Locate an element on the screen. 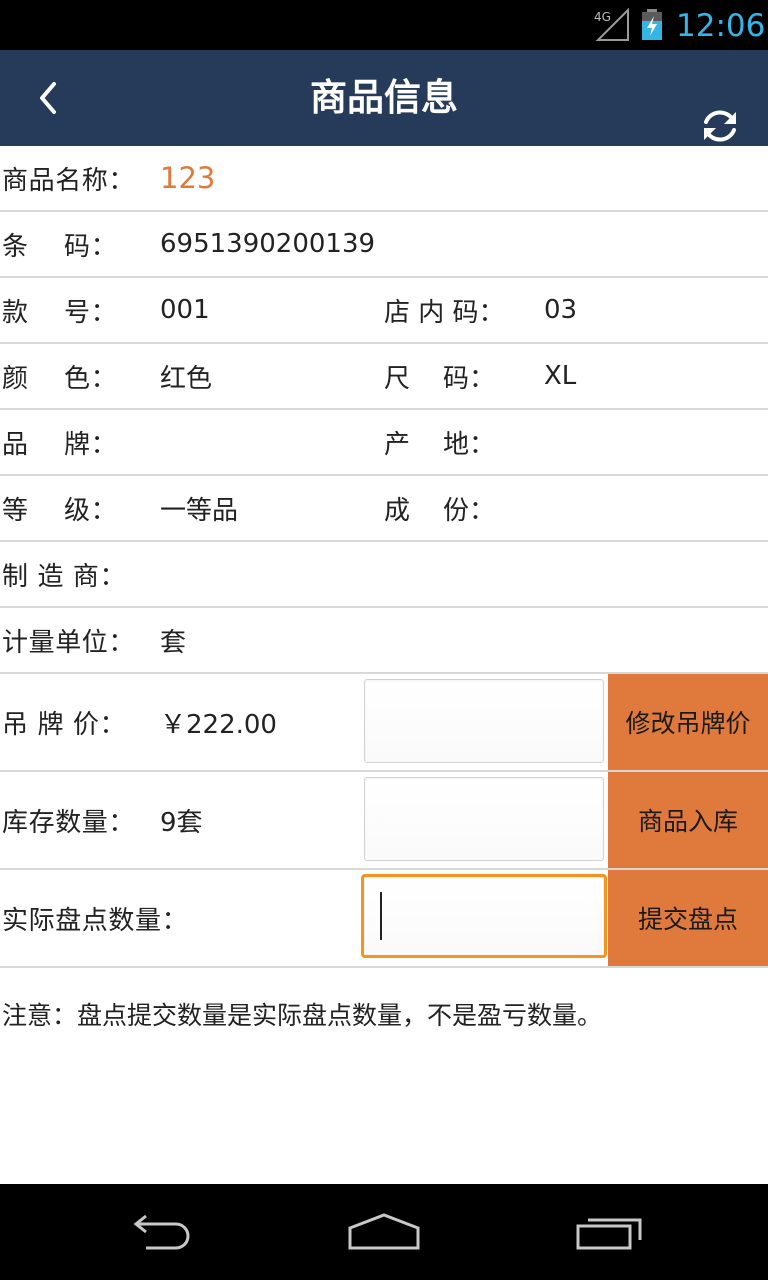 This screenshot has height=1280, width=768. title-bar: 商品信息 is located at coordinates (384, 98).